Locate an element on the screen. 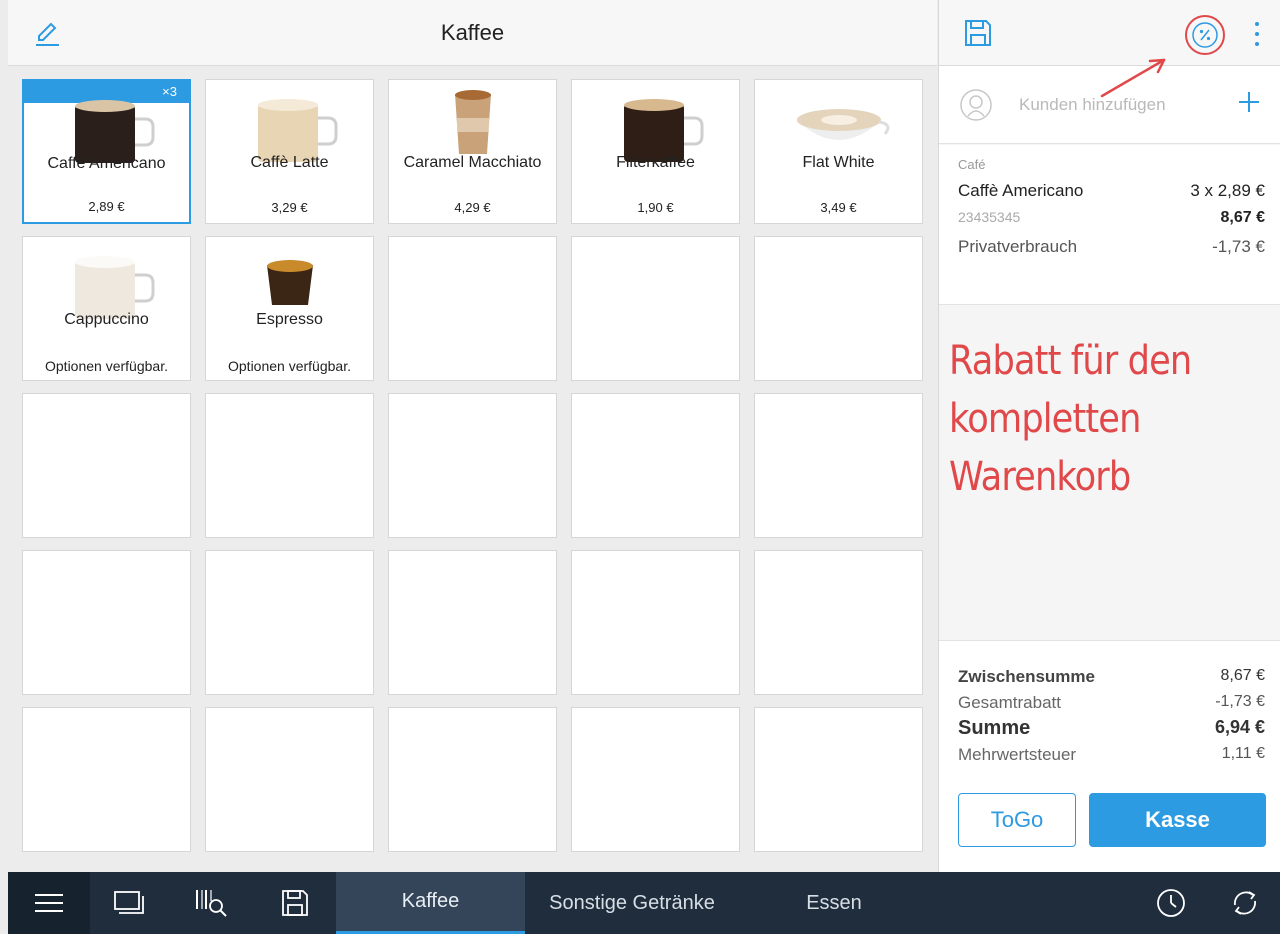  sum-label: Summe is located at coordinates (994, 728).